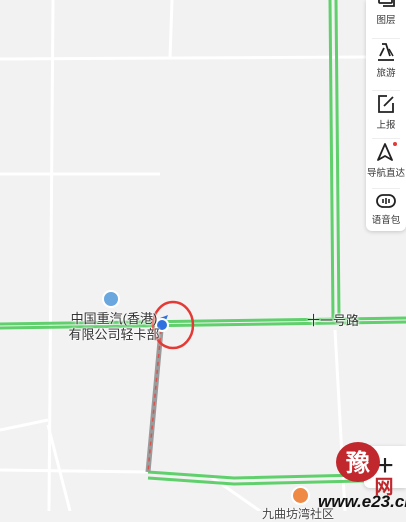 Image resolution: width=406 pixels, height=522 pixels. I want to click on poi-label: 中国重汽(香港) 有限公司轻卡部, so click(114, 327).